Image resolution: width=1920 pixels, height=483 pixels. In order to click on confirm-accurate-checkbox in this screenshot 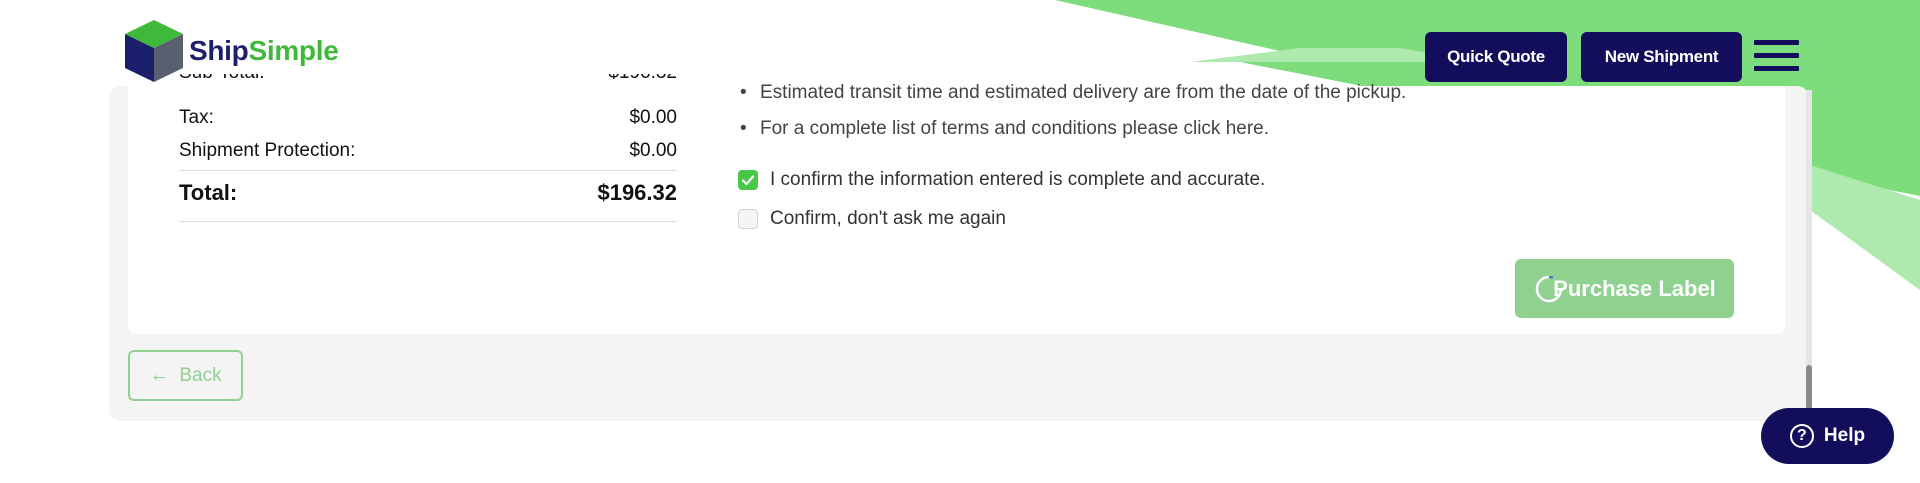, I will do `click(748, 180)`.